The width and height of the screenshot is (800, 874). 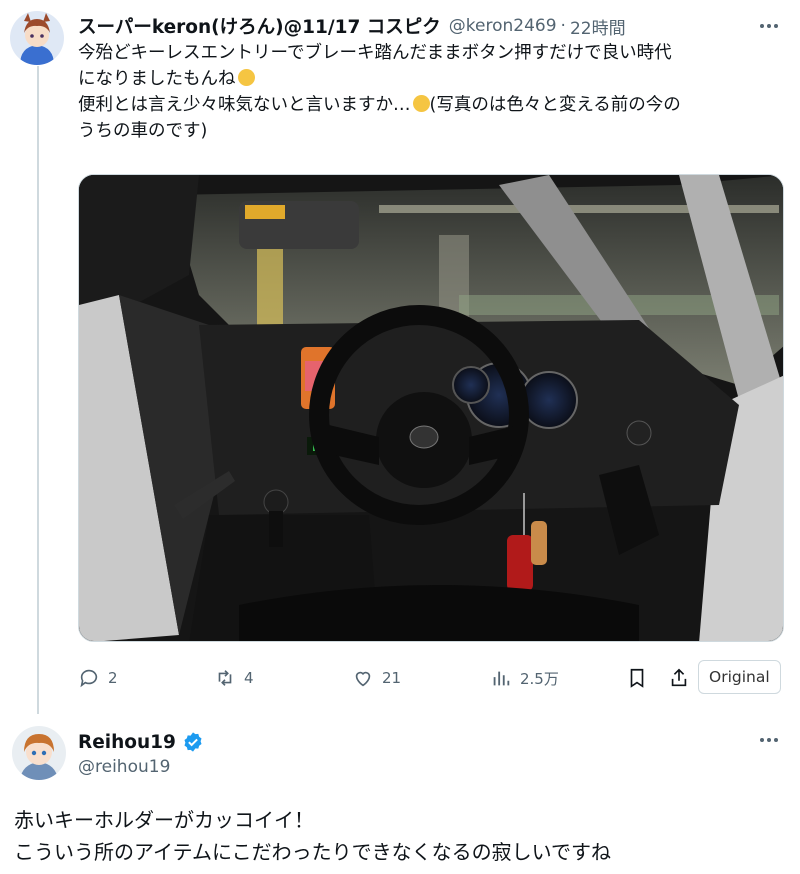 What do you see at coordinates (234, 678) in the screenshot?
I see `repost-button: 4` at bounding box center [234, 678].